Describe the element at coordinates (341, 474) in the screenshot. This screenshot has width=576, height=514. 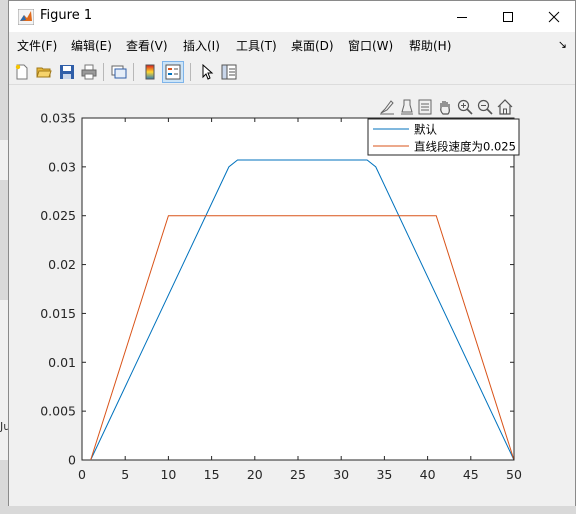
I see `x-tick-label: 30` at that location.